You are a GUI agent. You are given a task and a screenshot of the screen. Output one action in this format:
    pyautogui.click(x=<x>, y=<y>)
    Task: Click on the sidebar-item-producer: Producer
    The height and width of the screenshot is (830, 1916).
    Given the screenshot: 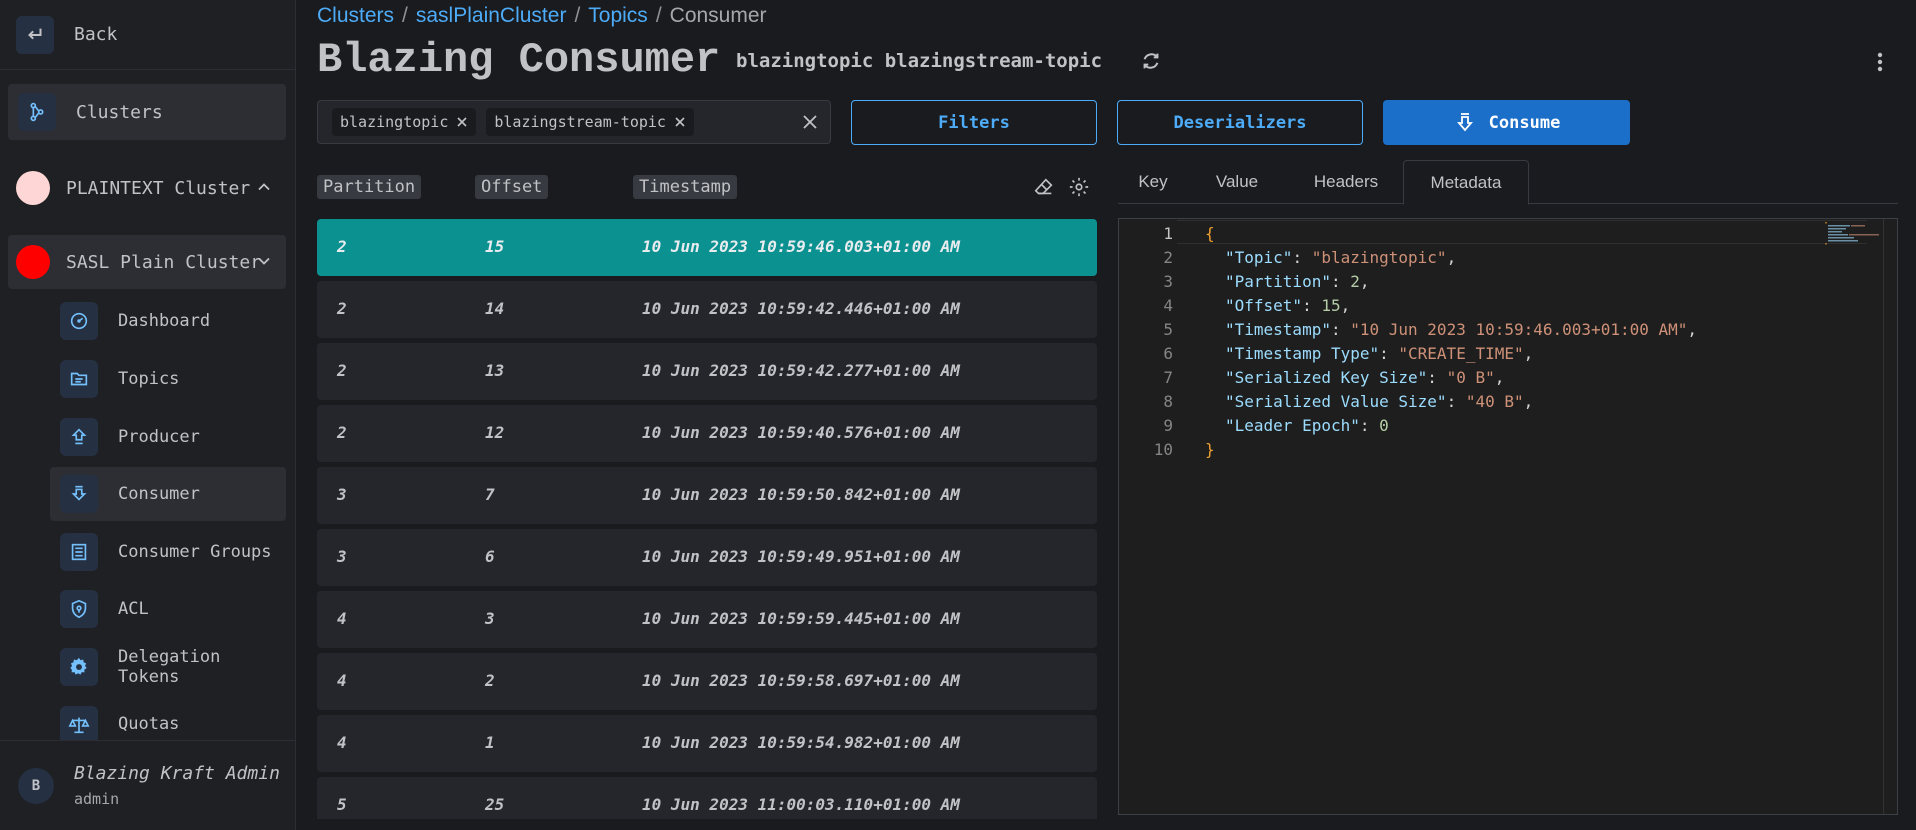 What is the action you would take?
    pyautogui.click(x=168, y=437)
    